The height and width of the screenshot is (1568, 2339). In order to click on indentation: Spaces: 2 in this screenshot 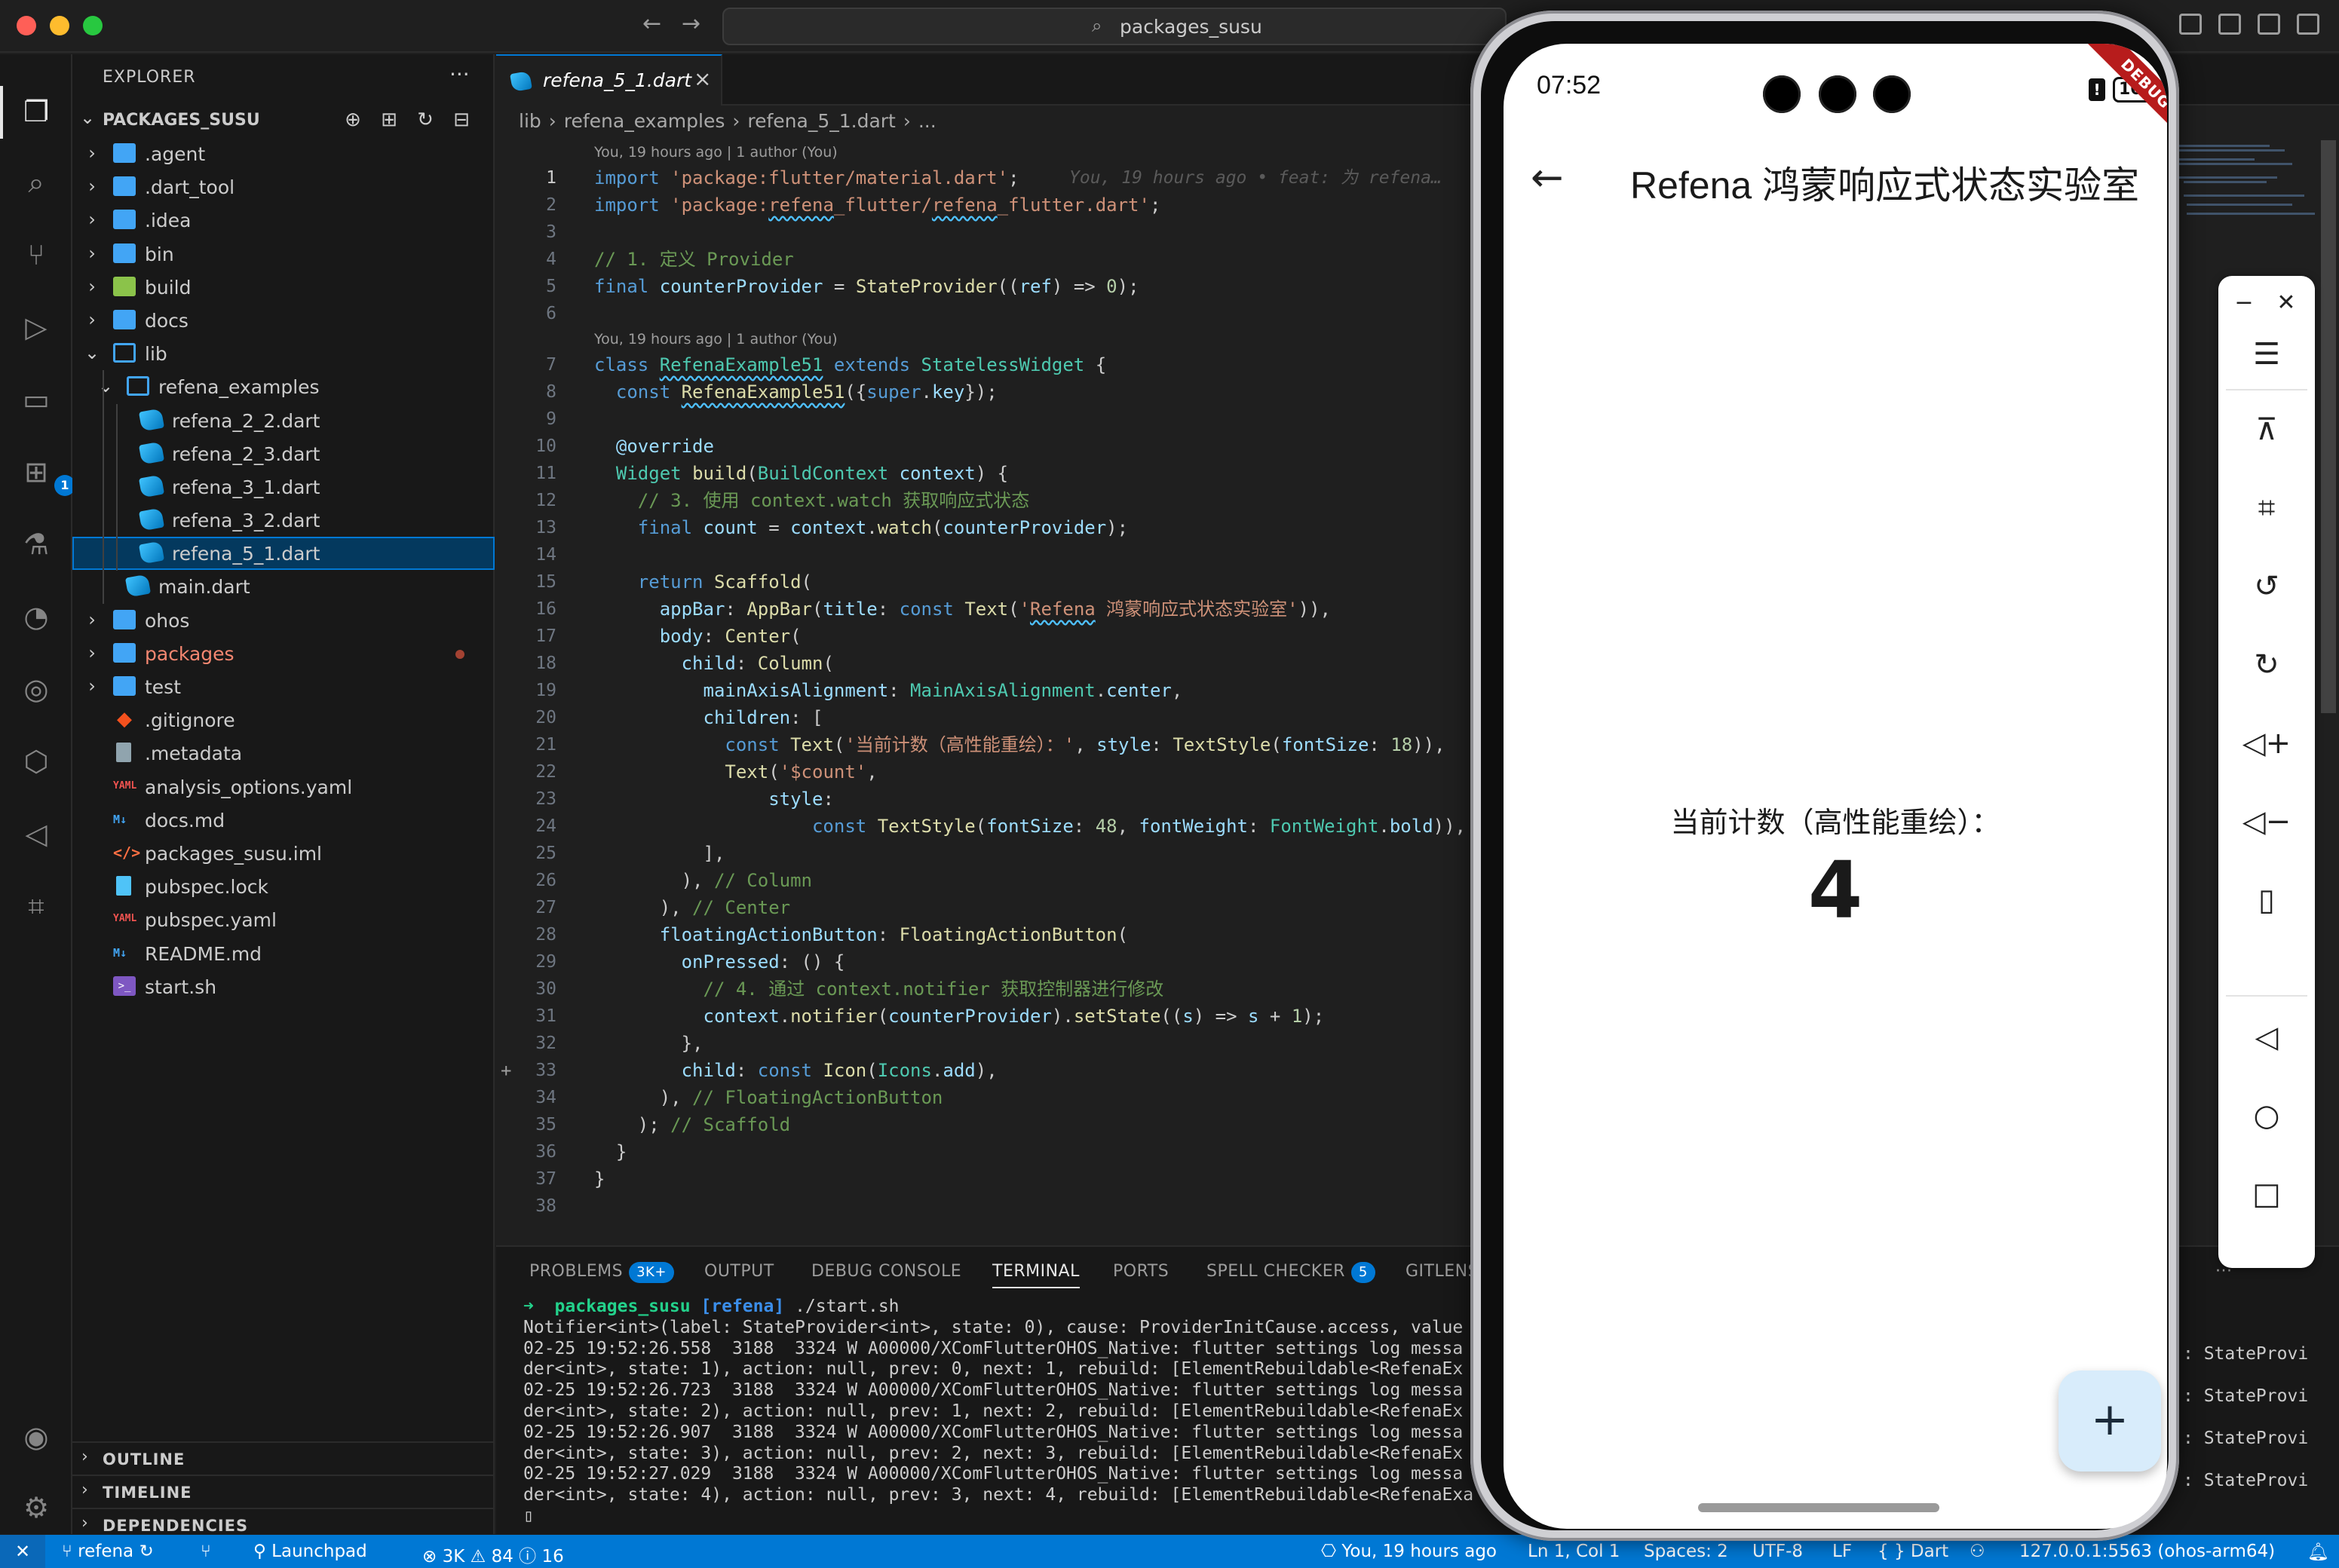, I will do `click(1686, 1551)`.